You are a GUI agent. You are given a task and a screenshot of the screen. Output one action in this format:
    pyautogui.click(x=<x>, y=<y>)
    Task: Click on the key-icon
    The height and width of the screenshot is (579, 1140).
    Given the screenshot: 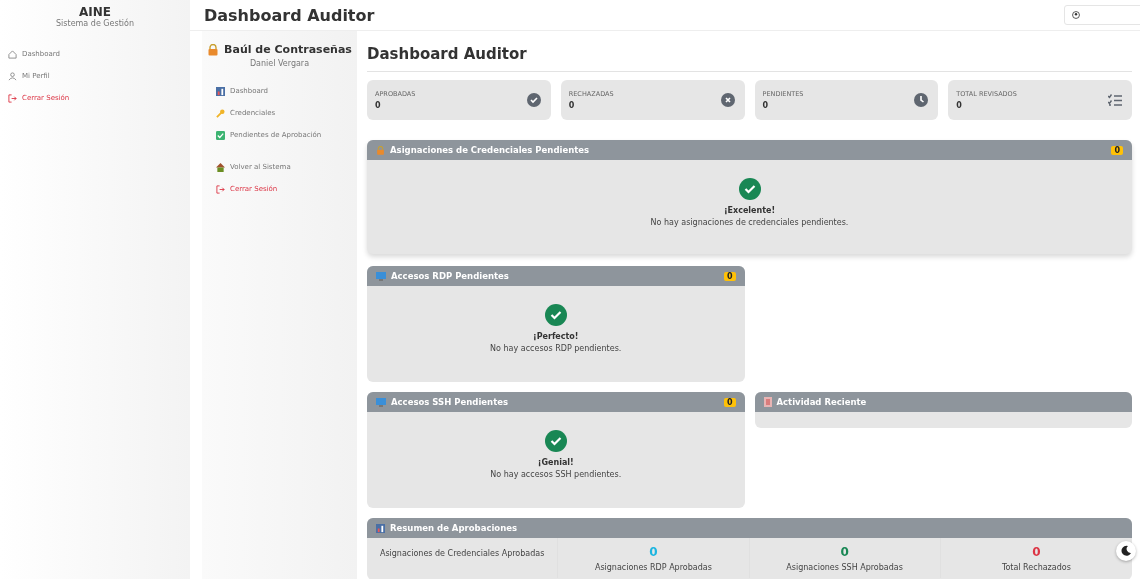 What is the action you would take?
    pyautogui.click(x=220, y=113)
    